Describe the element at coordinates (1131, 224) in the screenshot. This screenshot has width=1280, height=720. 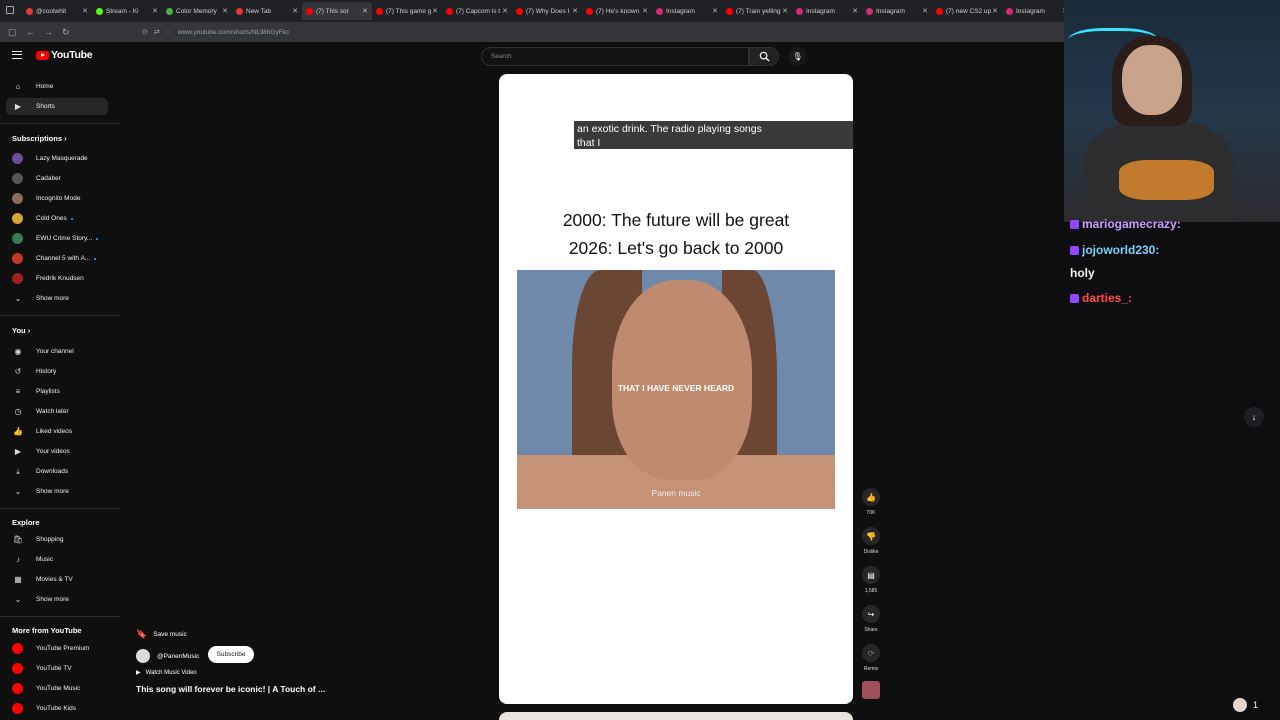
I see `chat-username: mariogamecrazy:` at that location.